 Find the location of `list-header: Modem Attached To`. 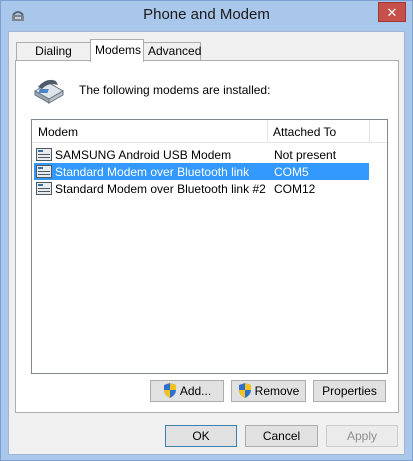

list-header: Modem Attached To is located at coordinates (209, 131).